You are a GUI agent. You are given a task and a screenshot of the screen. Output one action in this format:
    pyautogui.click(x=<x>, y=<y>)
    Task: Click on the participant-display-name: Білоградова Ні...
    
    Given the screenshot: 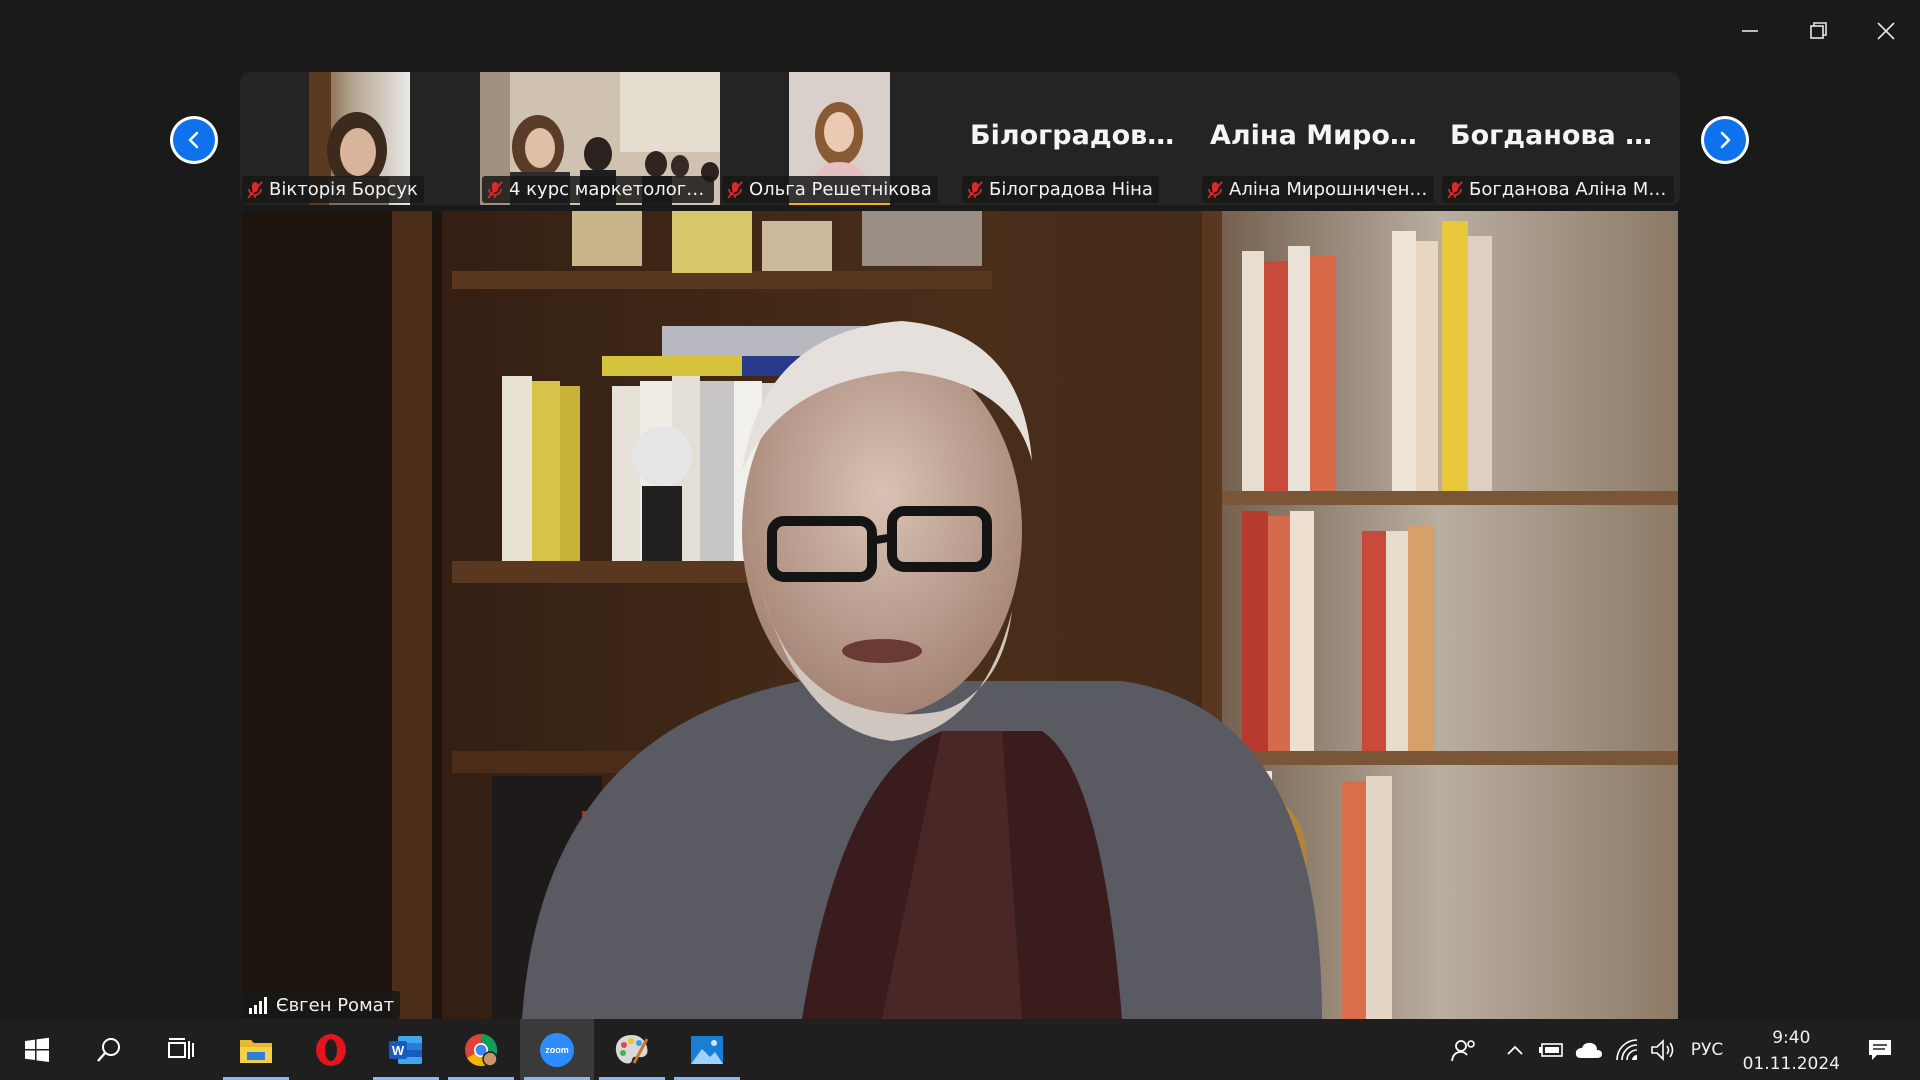 What is the action you would take?
    pyautogui.click(x=1083, y=135)
    